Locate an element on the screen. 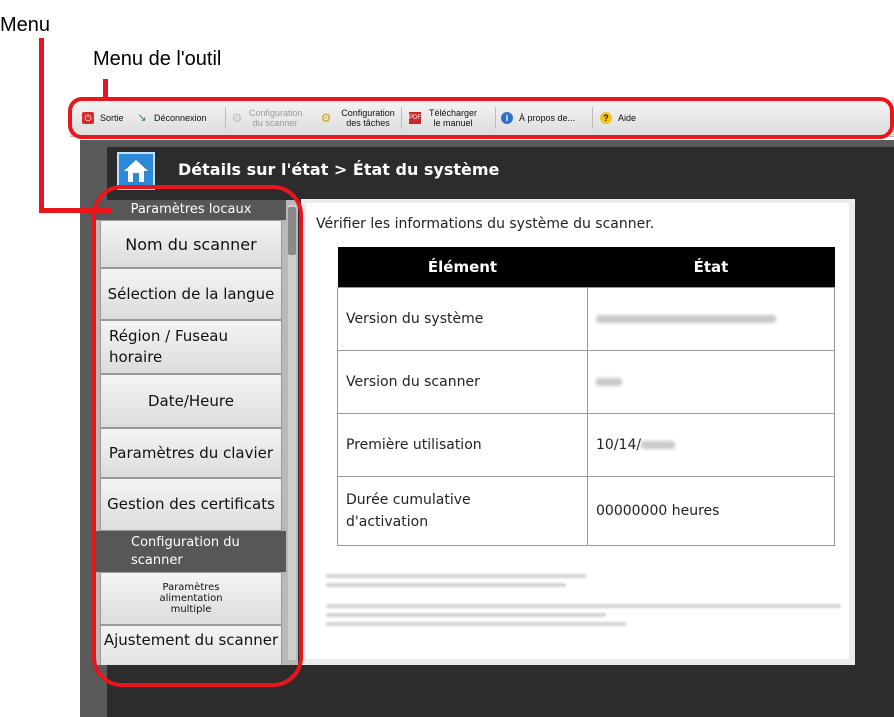 This screenshot has height=717, width=894. row-item: Version du système is located at coordinates (462, 319).